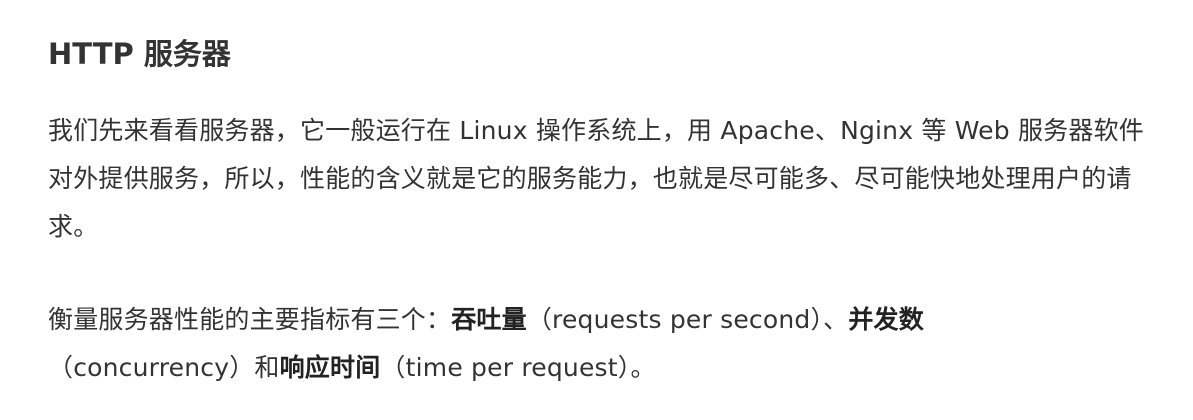 The width and height of the screenshot is (1193, 420). I want to click on section-heading: HTTP 服务器, so click(139, 54).